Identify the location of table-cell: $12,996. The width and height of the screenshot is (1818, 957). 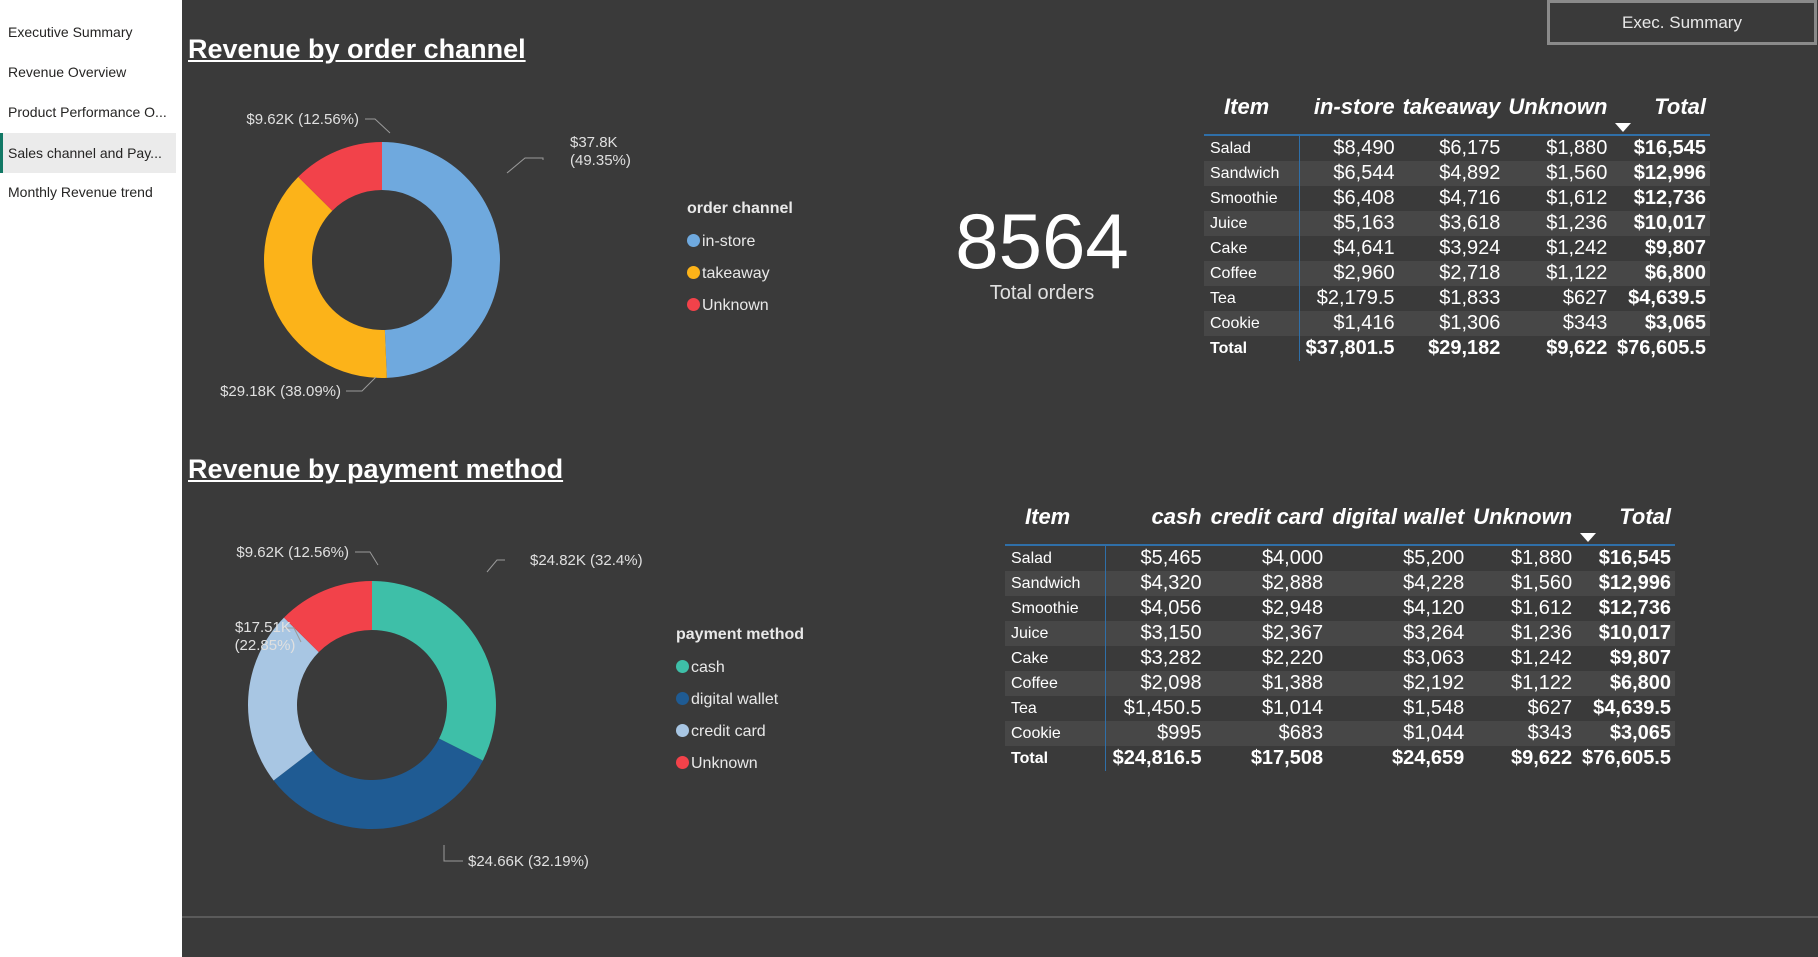
(1660, 173).